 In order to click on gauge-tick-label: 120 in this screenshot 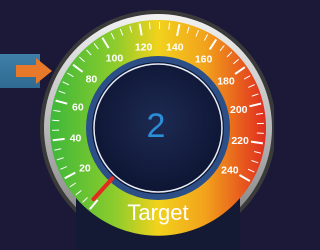, I will do `click(144, 47)`.